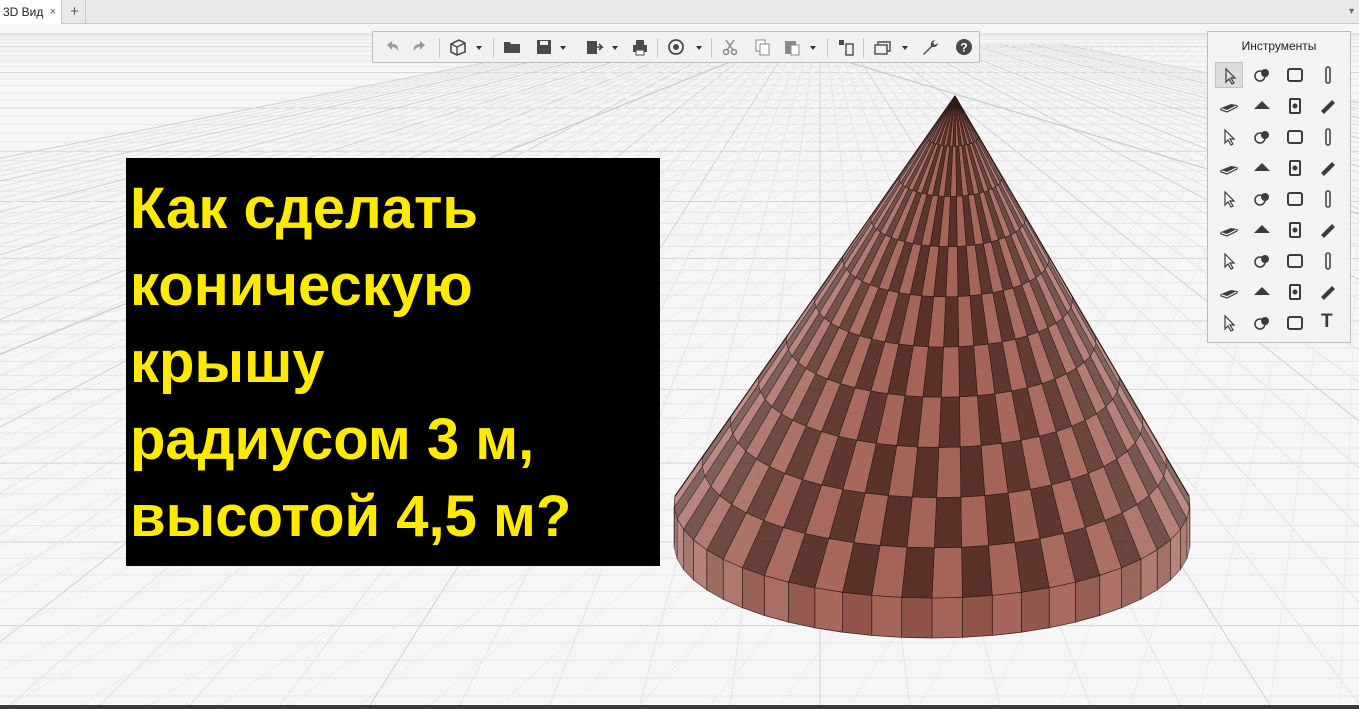 This screenshot has height=709, width=1359. Describe the element at coordinates (1295, 106) in the screenshot. I see `roof-icon` at that location.